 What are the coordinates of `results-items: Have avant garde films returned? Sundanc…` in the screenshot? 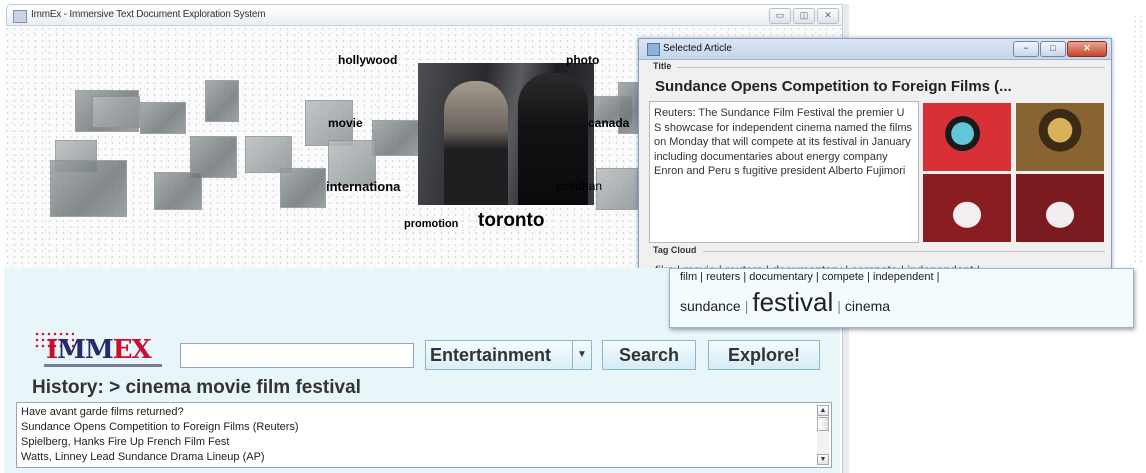 It's located at (160, 435).